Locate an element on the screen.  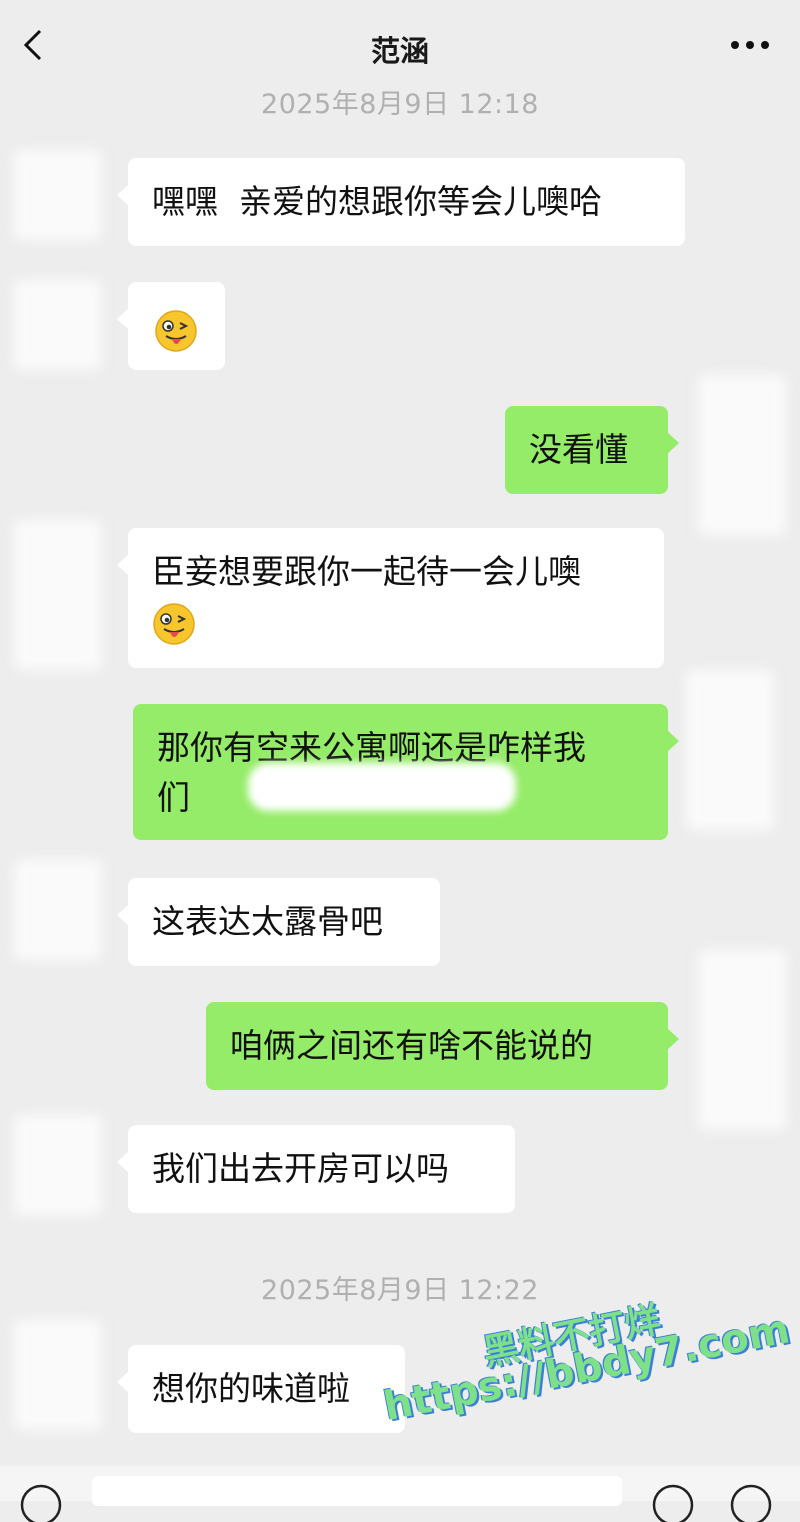
plus-icon is located at coordinates (751, 1502).